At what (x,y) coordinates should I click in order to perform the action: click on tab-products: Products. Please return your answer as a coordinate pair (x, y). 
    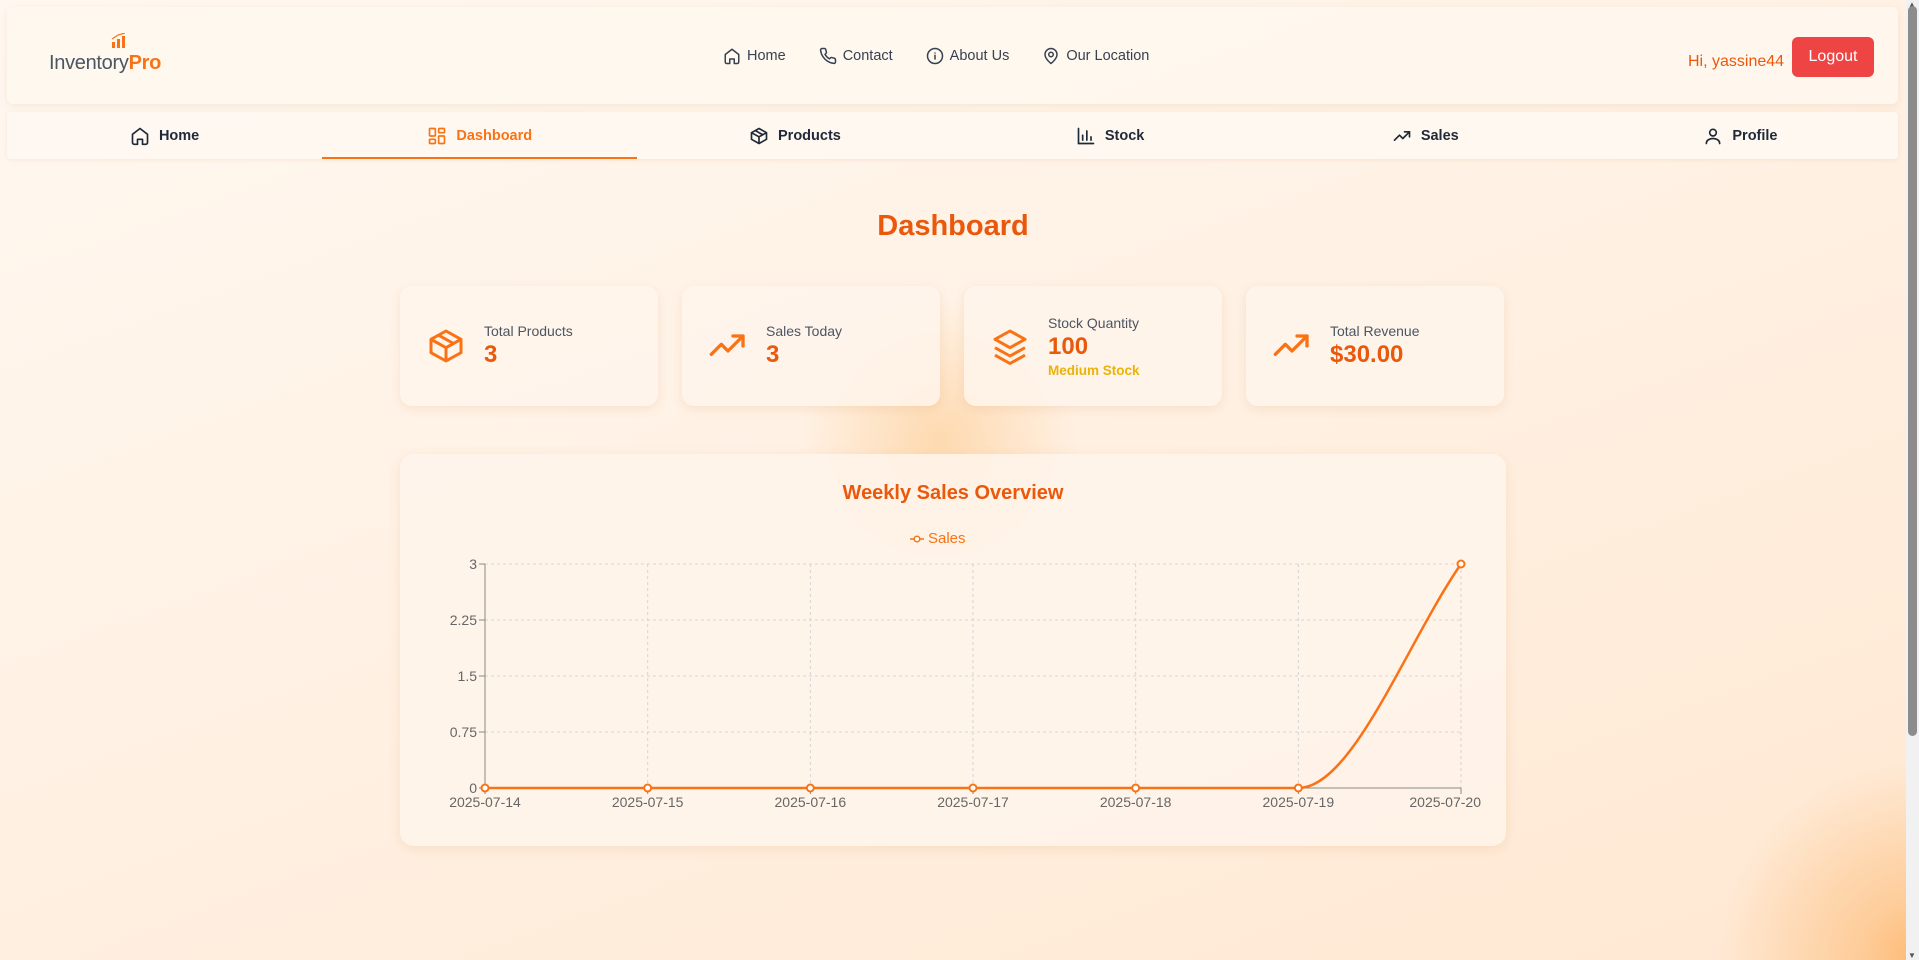
    Looking at the image, I should click on (794, 135).